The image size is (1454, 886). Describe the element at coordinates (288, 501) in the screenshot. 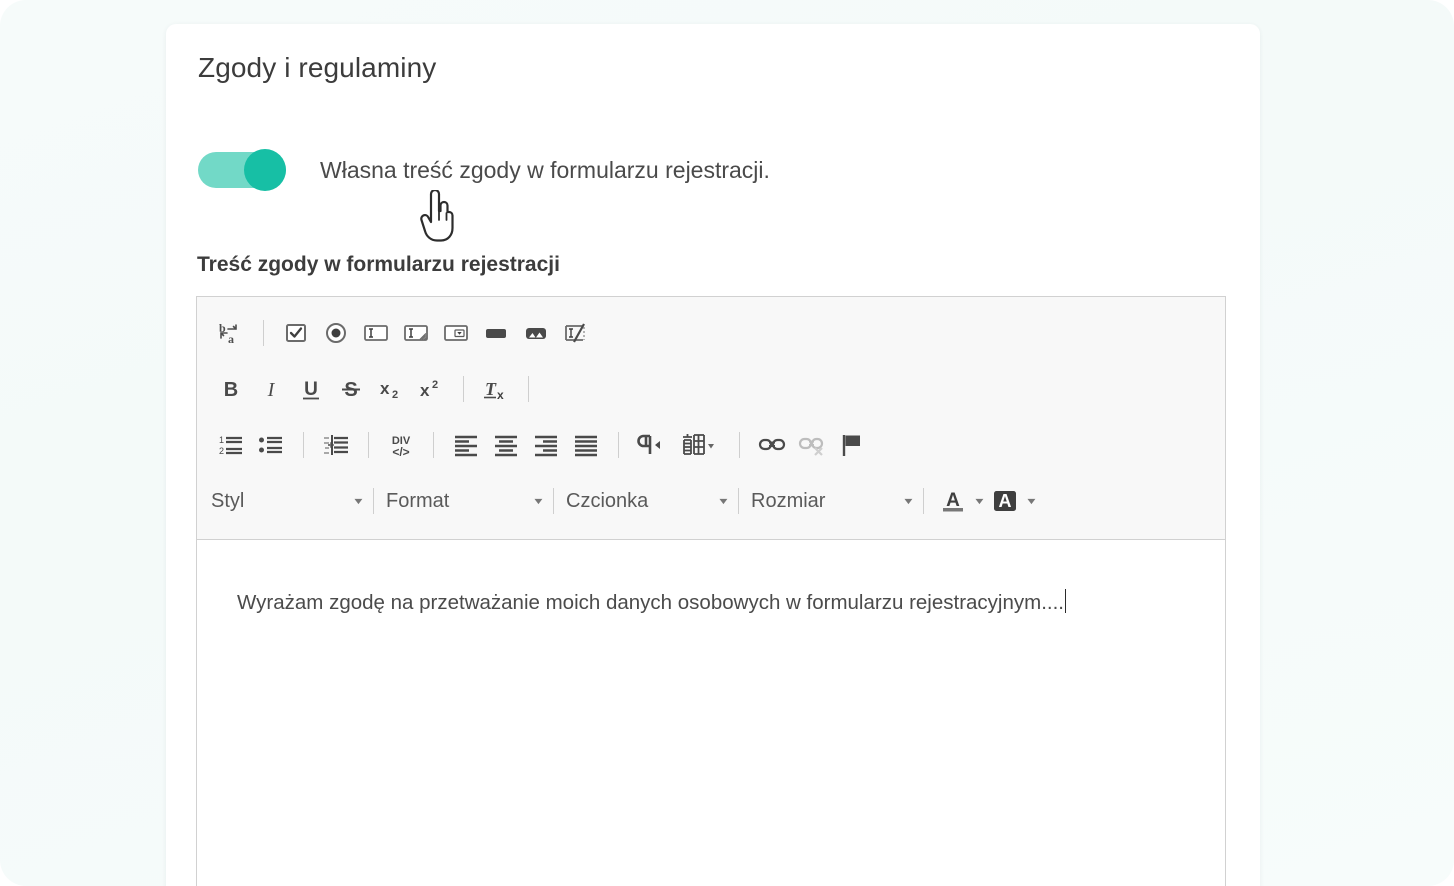

I see `style-combo: Styl ▼` at that location.